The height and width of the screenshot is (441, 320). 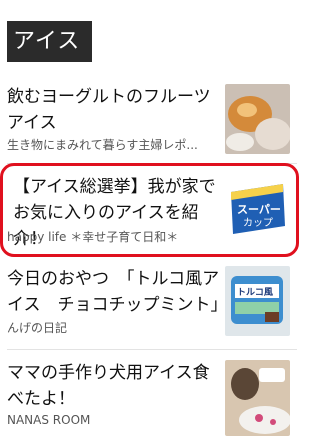 What do you see at coordinates (49, 420) in the screenshot?
I see `article-source: NANAS ROOM` at bounding box center [49, 420].